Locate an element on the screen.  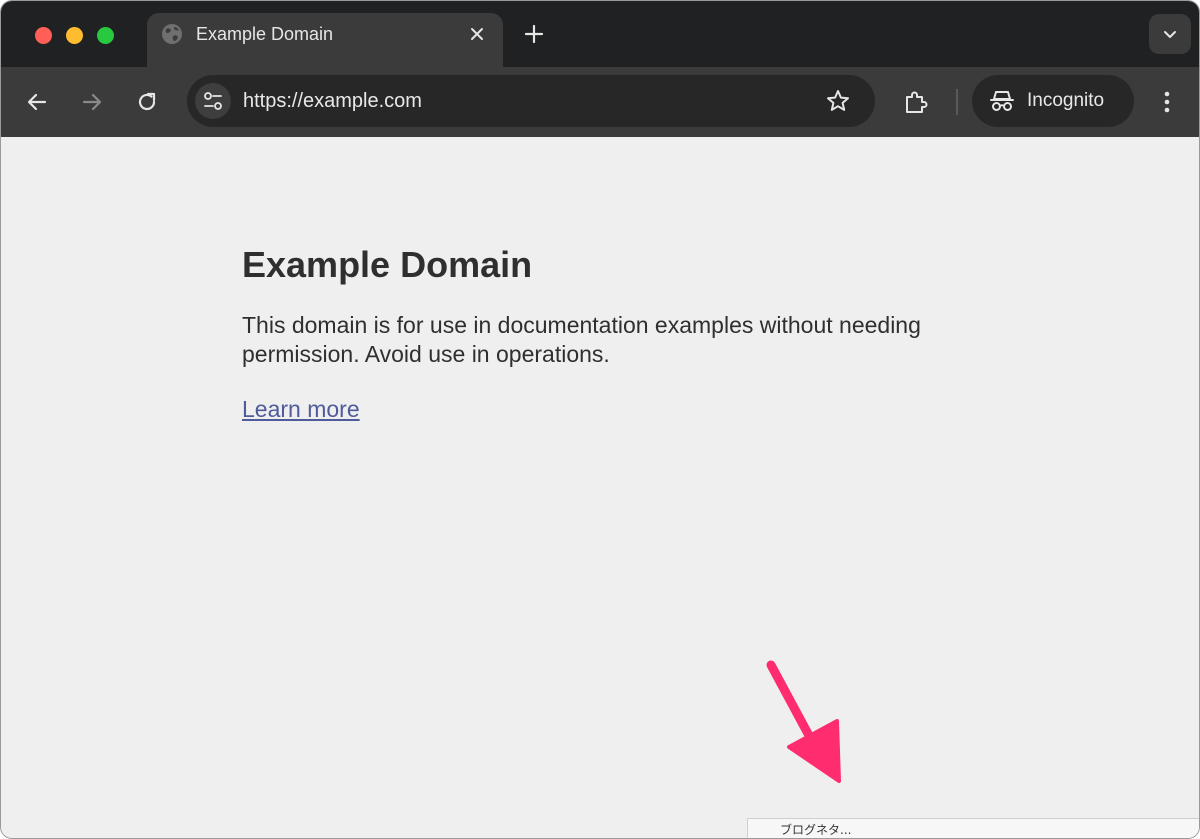
new-tab-icon is located at coordinates (534, 34).